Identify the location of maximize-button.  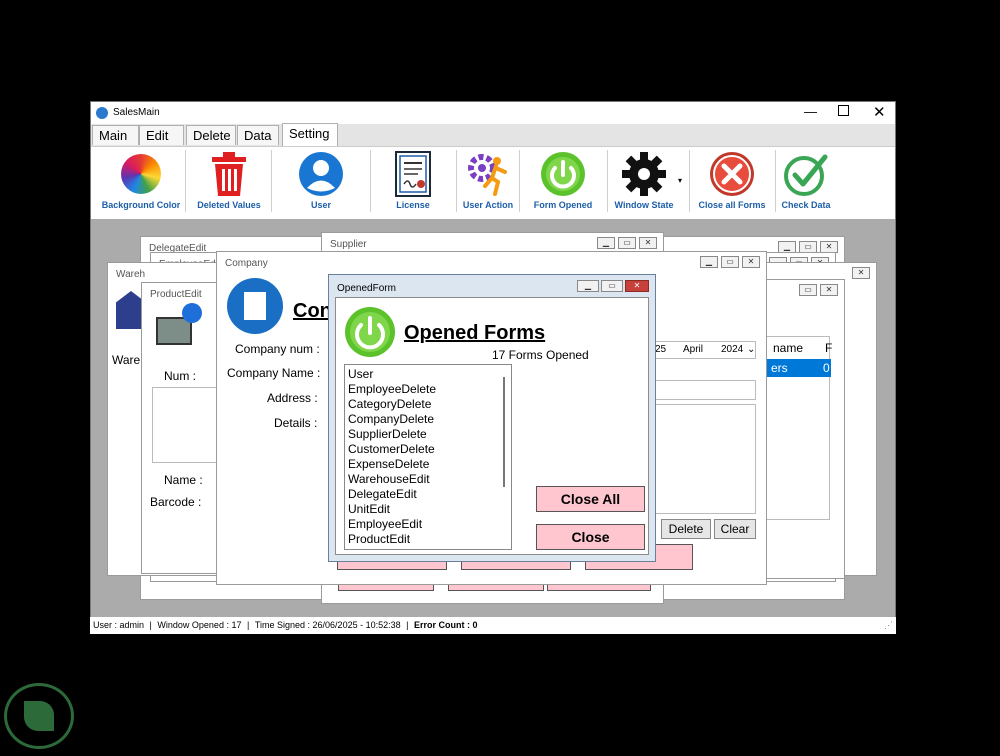
(843, 110).